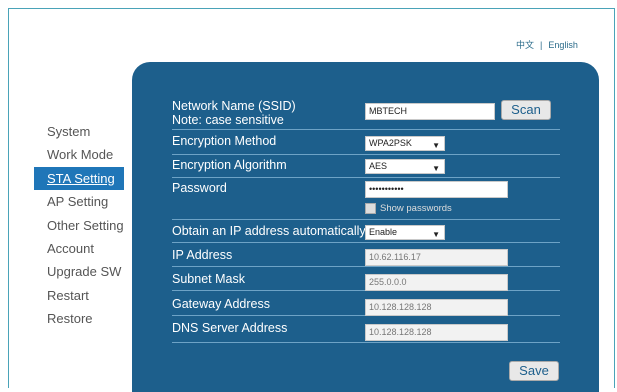 The height and width of the screenshot is (392, 617). Describe the element at coordinates (370, 208) in the screenshot. I see `checkbox-icon` at that location.